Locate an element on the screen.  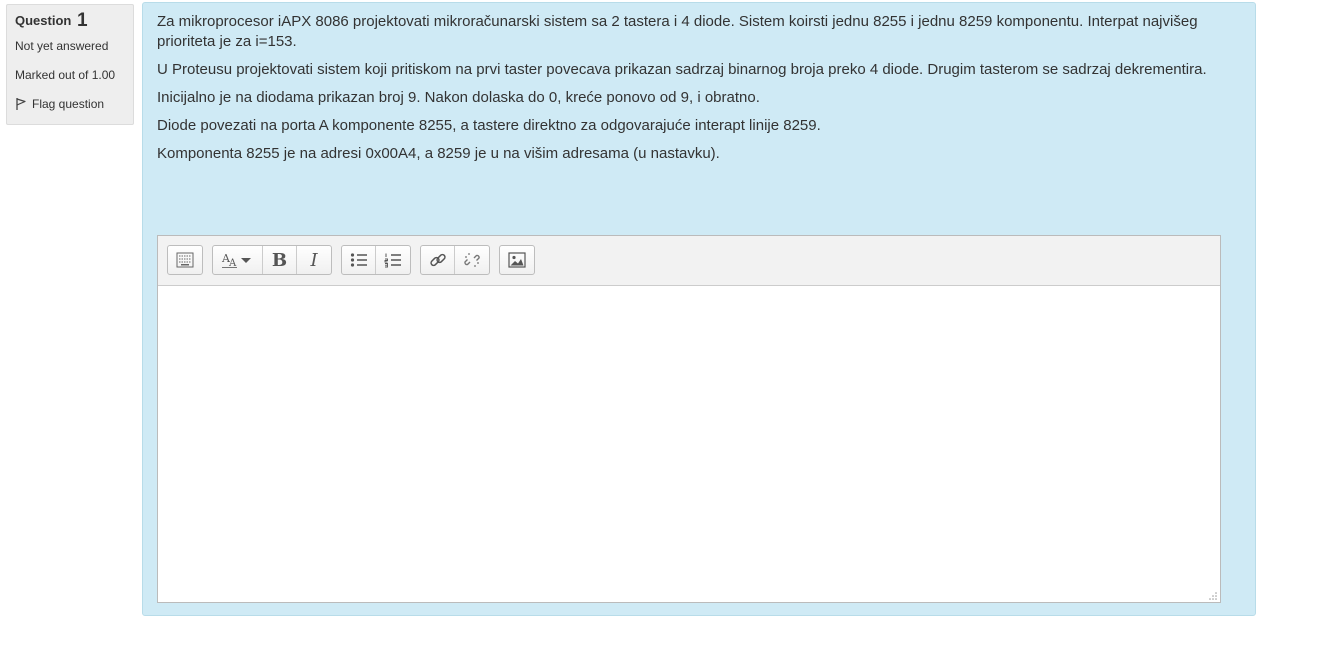
toolbar-group-media is located at coordinates (517, 260).